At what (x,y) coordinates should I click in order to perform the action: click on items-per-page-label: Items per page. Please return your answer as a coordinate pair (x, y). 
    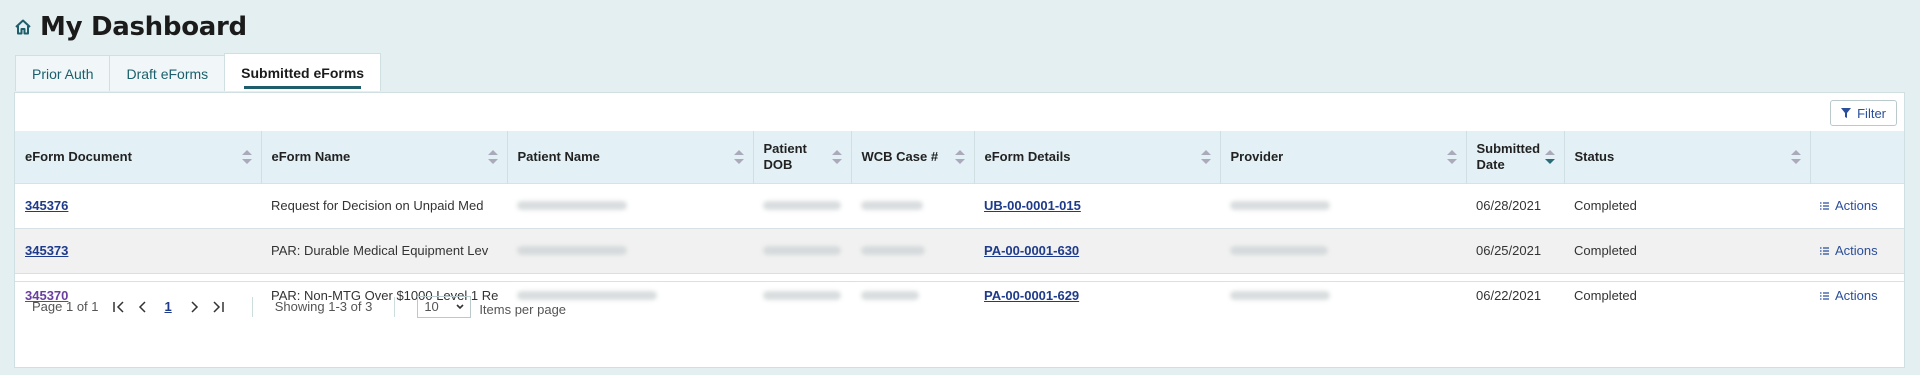
    Looking at the image, I should click on (523, 309).